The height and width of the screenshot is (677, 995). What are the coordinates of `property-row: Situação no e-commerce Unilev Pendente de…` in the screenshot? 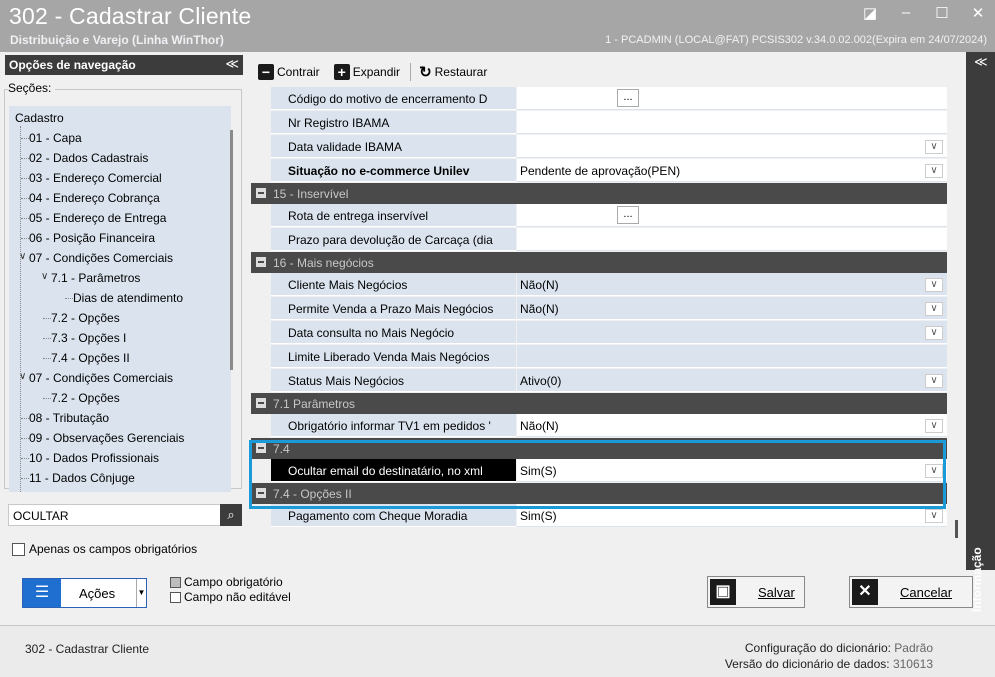 It's located at (599, 170).